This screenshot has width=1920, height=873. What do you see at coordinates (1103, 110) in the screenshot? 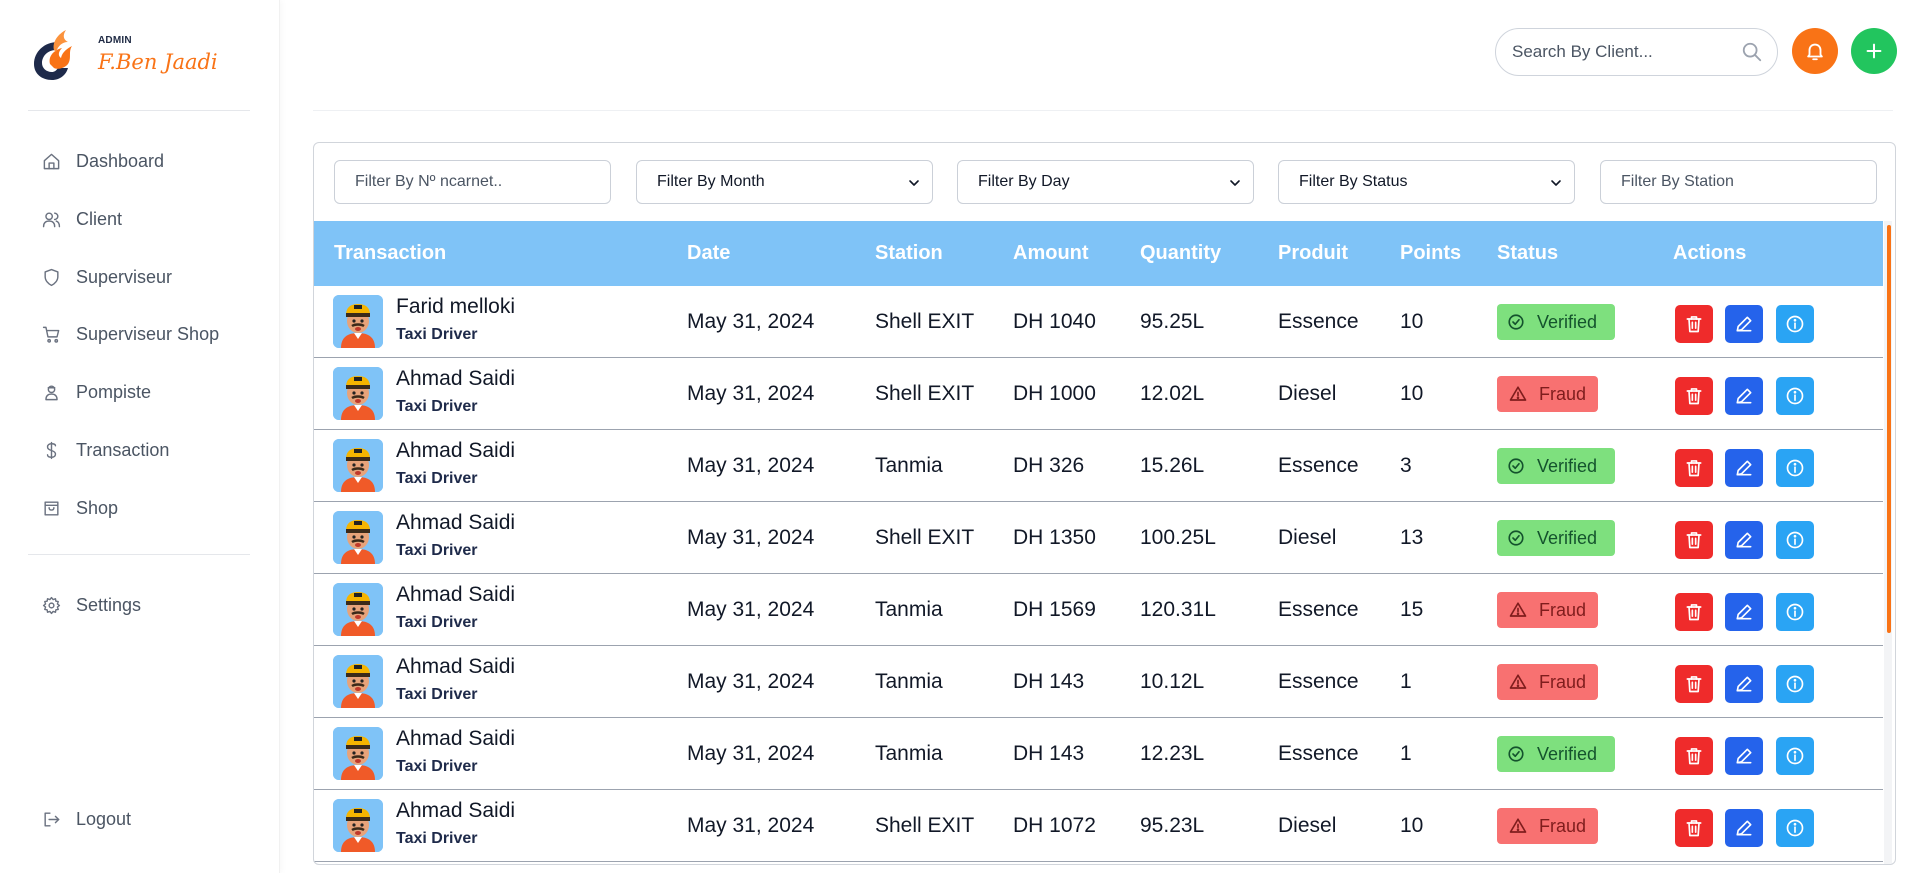
I see `header-divider` at bounding box center [1103, 110].